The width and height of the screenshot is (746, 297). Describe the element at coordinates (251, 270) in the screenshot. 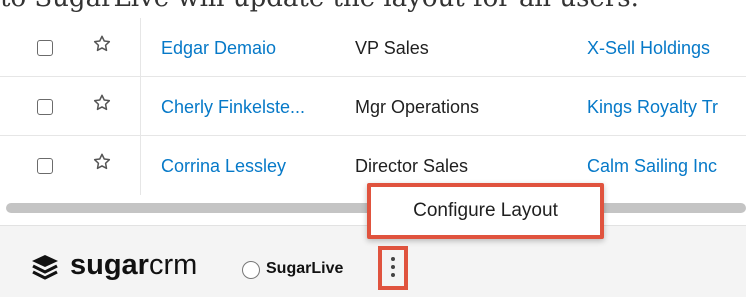

I see `sugarlive-radio` at that location.